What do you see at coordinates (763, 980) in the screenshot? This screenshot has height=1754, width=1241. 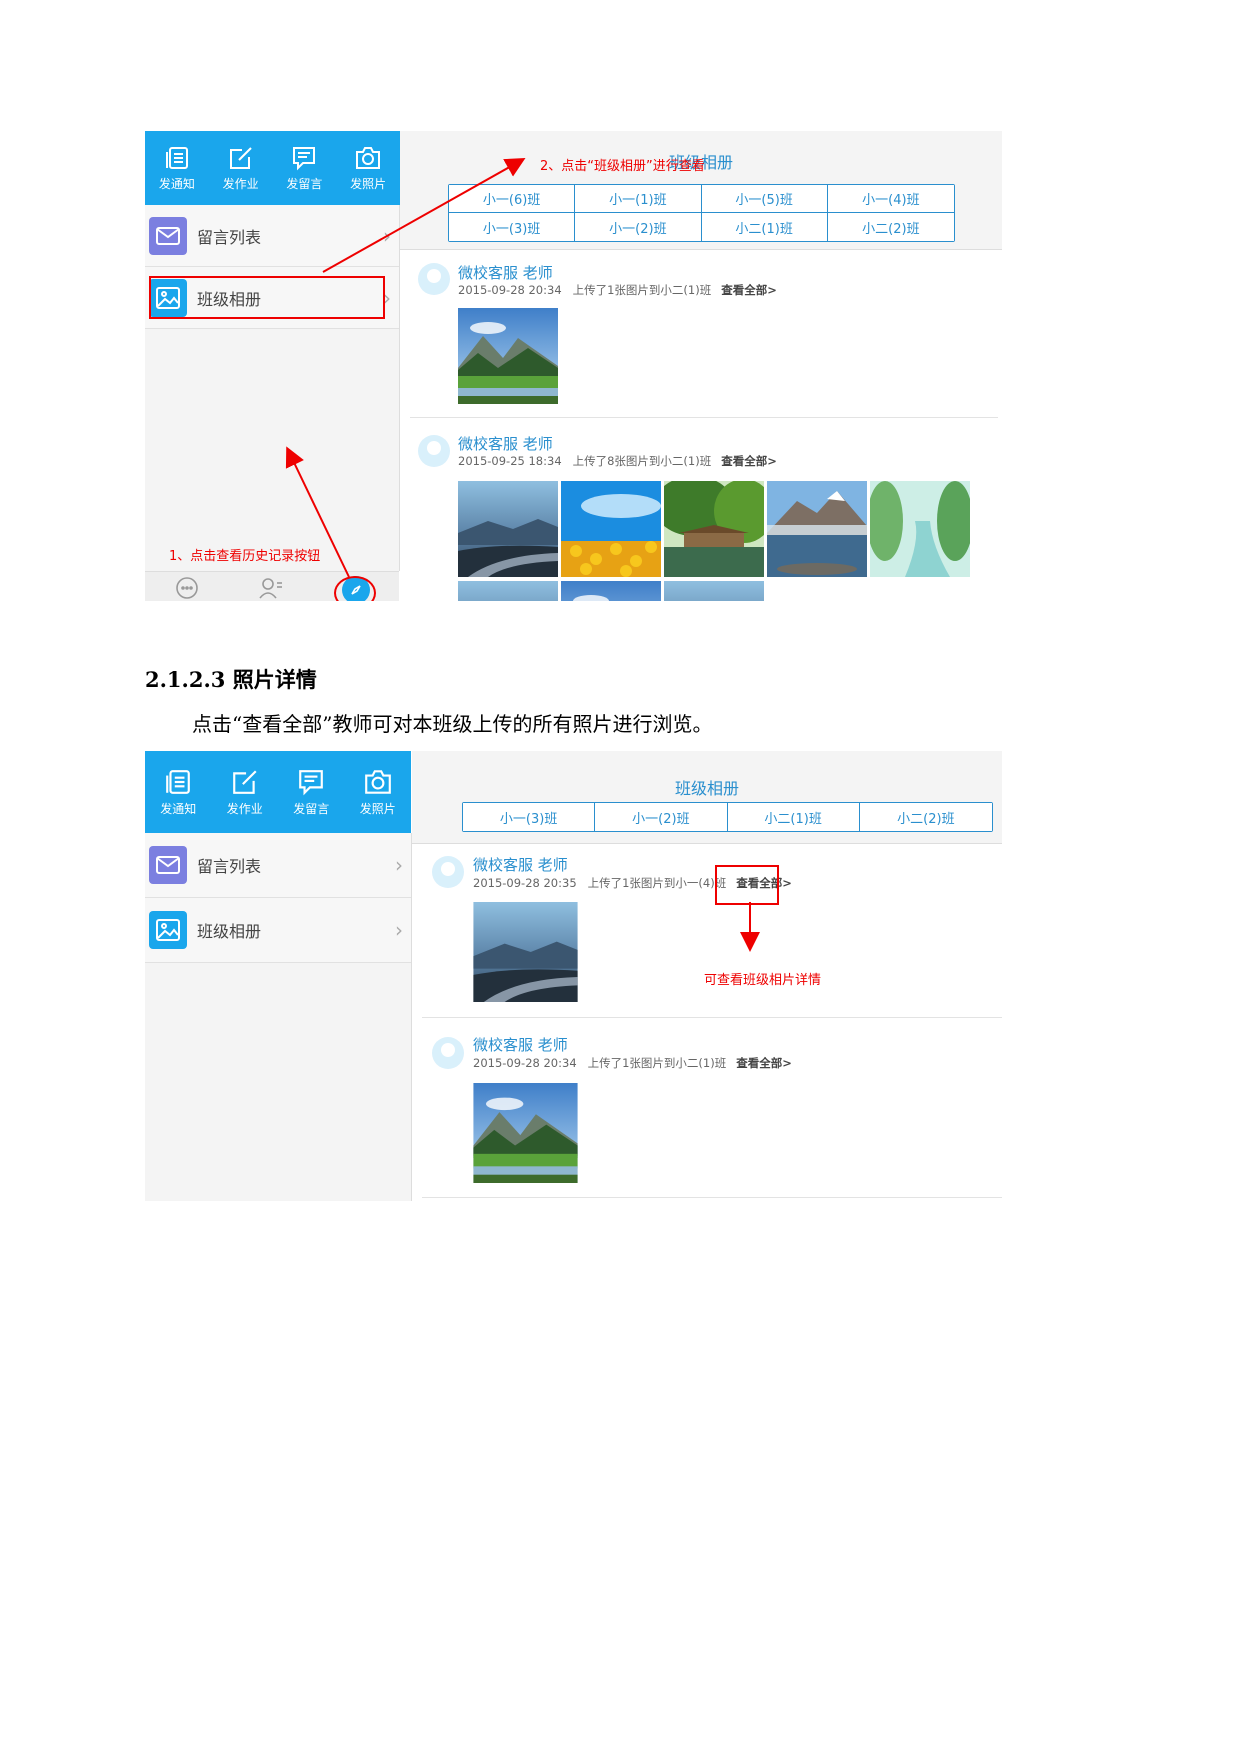 I see `annotation-detail: 可查看班级相片详情` at bounding box center [763, 980].